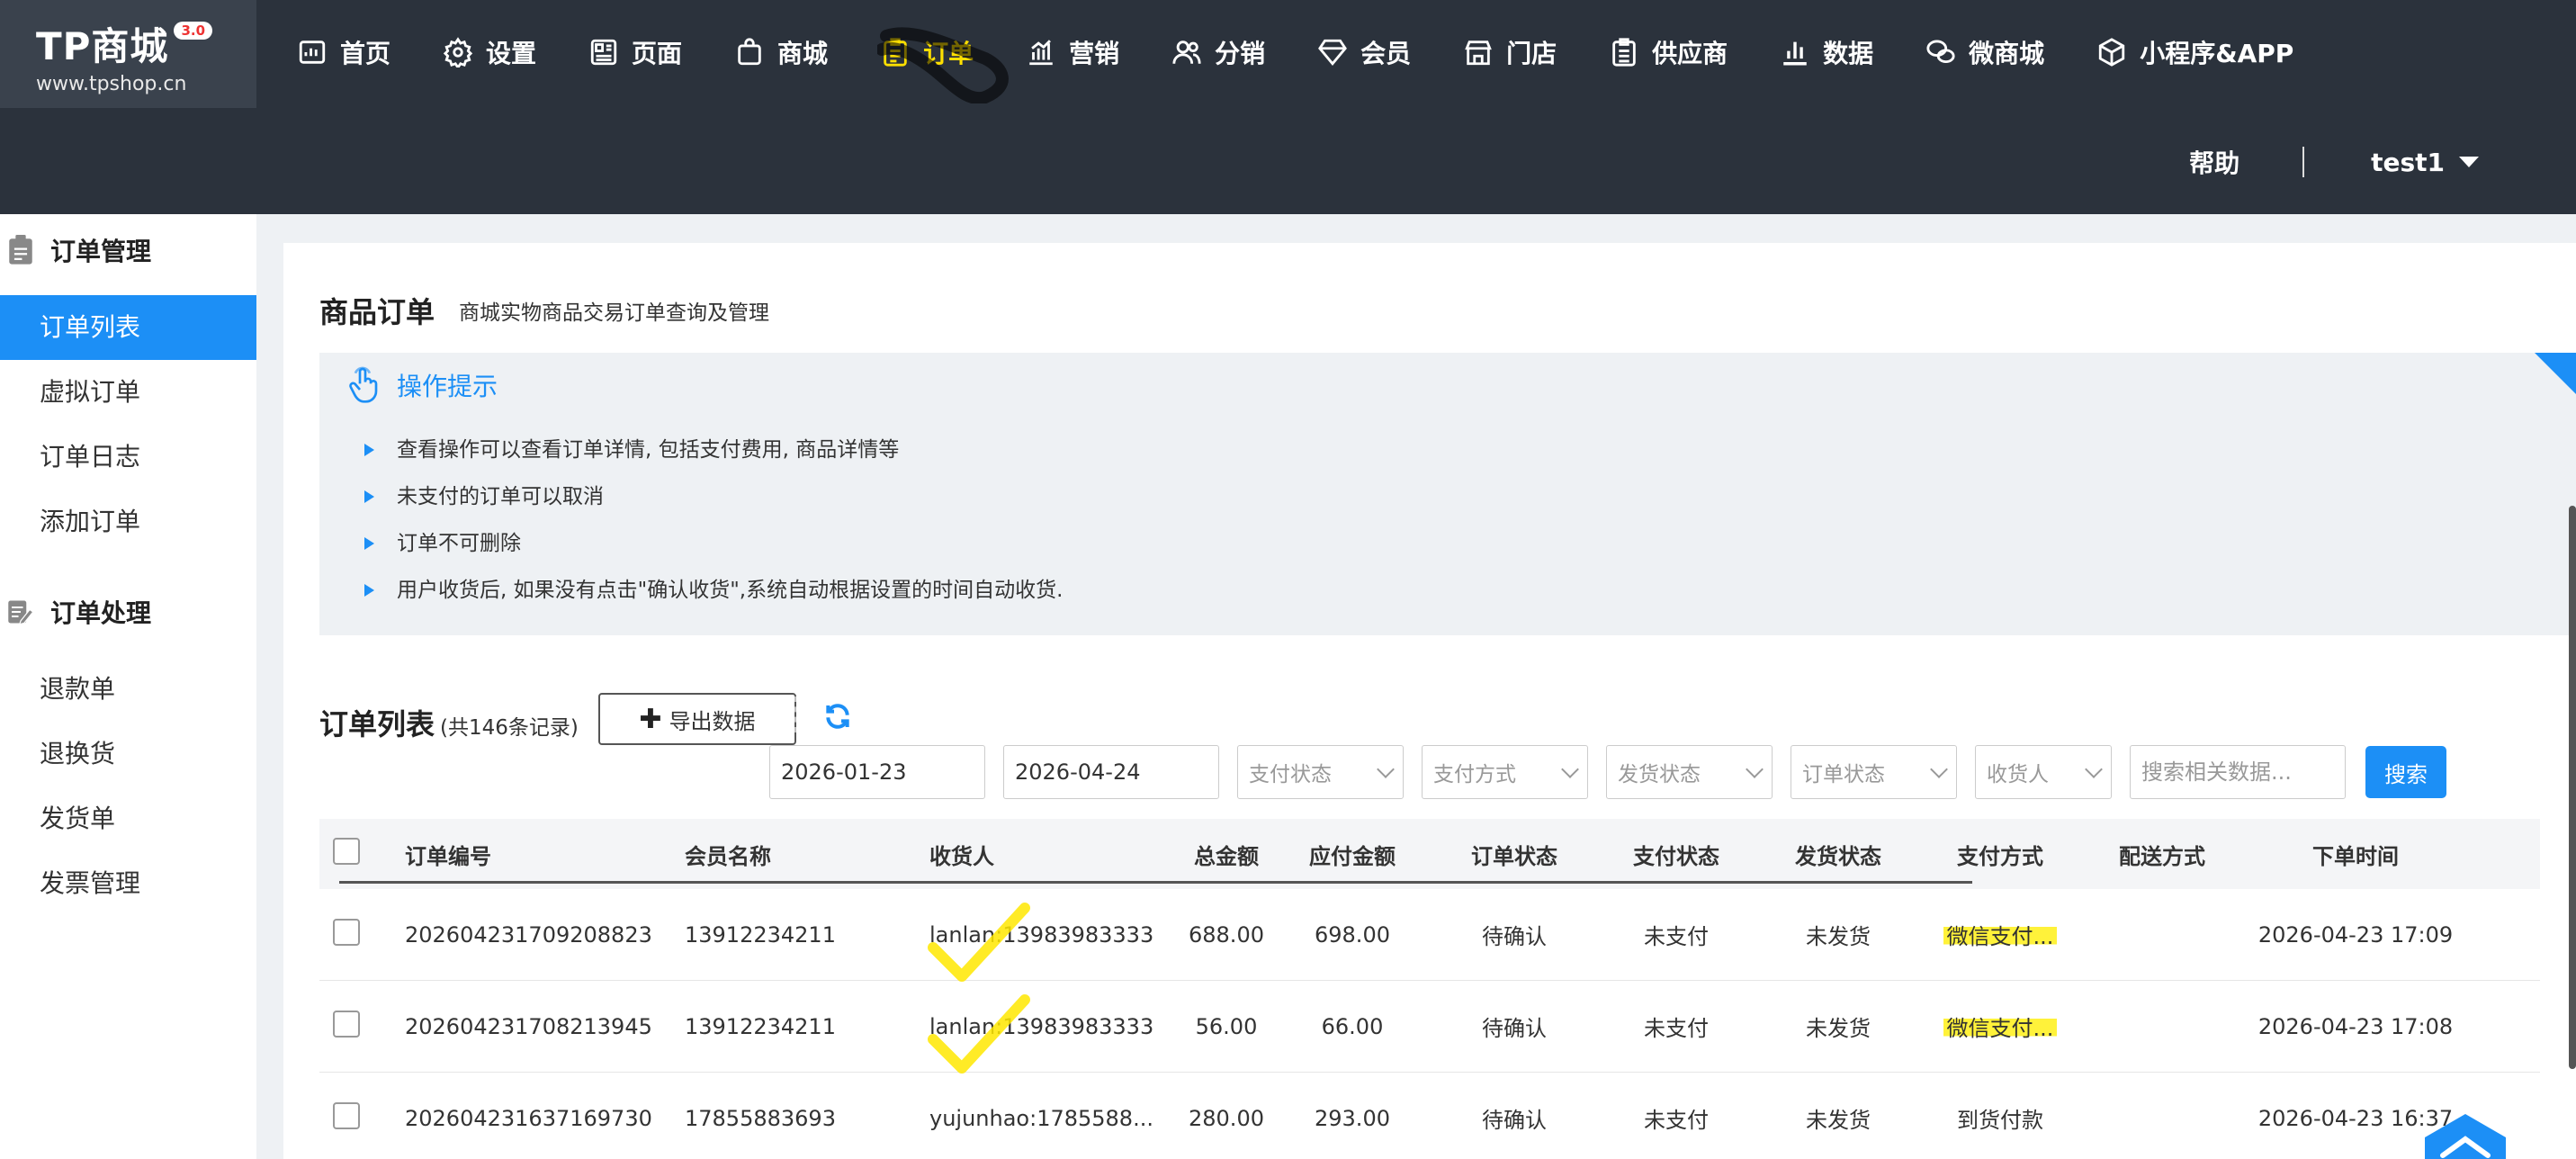 This screenshot has height=1159, width=2576. I want to click on order-time: 2026-04-23 17:08, so click(2356, 1026).